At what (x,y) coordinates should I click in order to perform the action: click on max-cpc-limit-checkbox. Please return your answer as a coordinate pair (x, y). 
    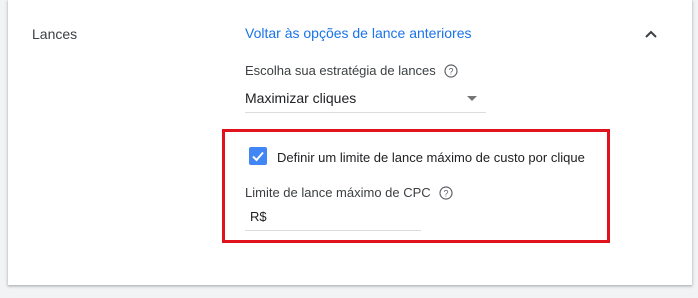
    Looking at the image, I should click on (258, 156).